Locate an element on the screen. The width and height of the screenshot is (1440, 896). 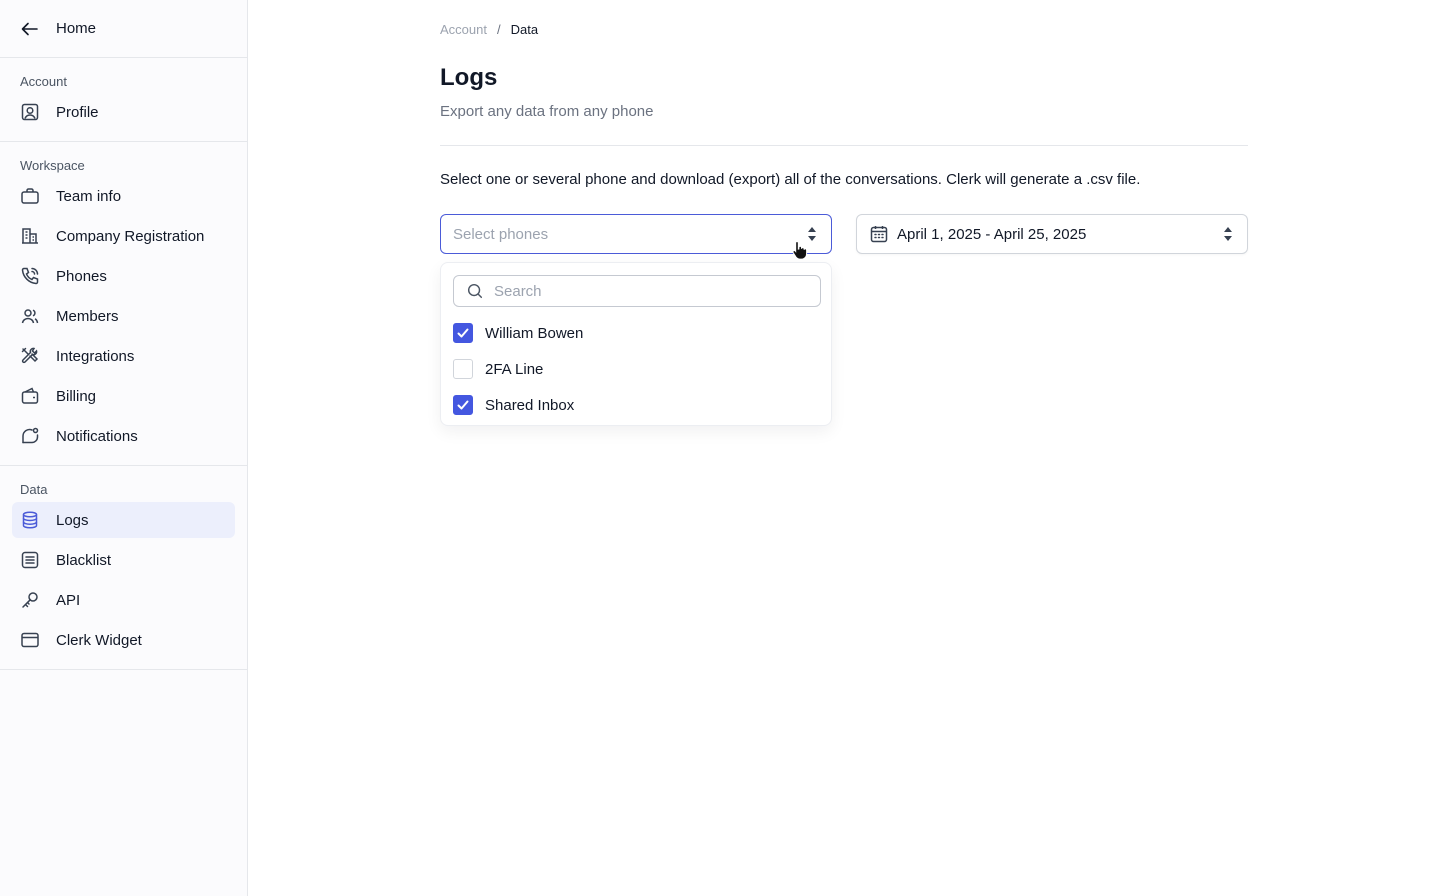
phone-option-label: William Bowen is located at coordinates (534, 333).